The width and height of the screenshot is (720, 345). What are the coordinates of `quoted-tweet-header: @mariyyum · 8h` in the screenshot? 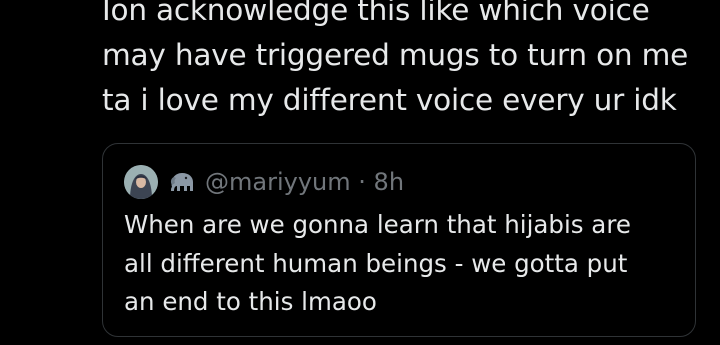 It's located at (264, 182).